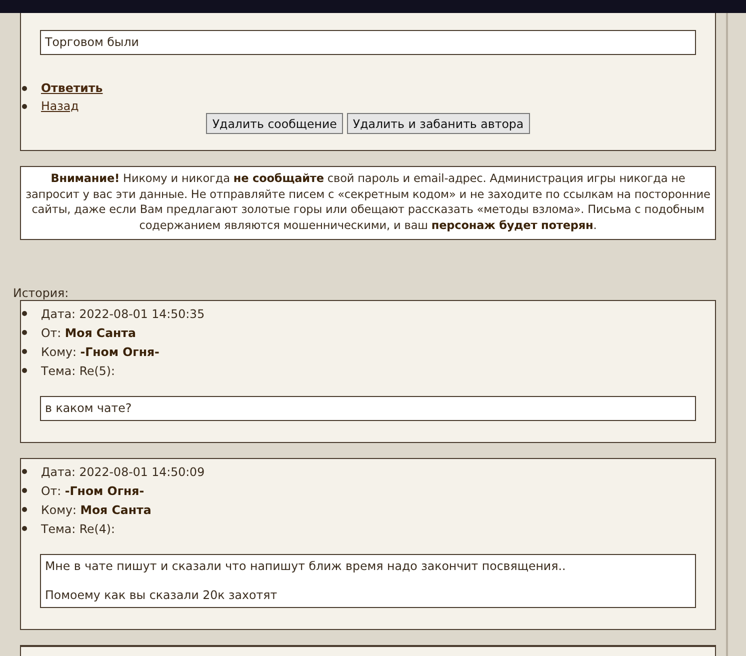 The image size is (746, 656). I want to click on message-field: Тема: Re(5):, so click(78, 371).